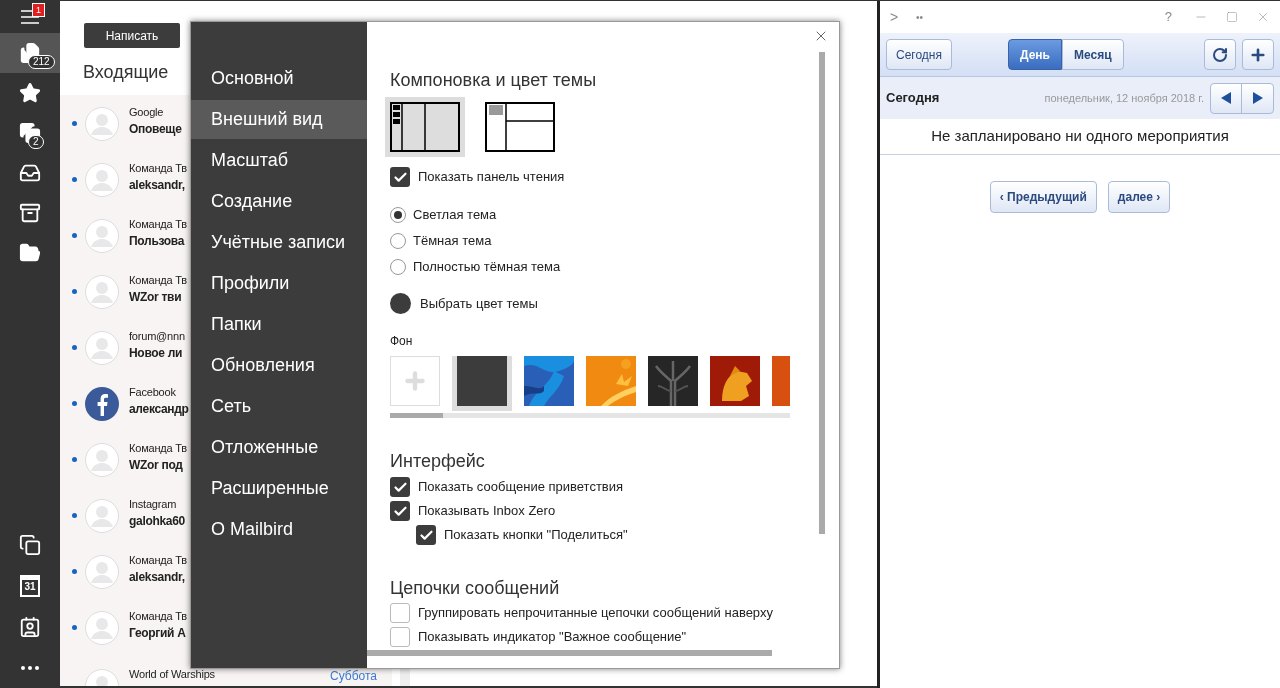 This screenshot has width=1280, height=688. What do you see at coordinates (402, 341) in the screenshot?
I see `background-label: Фон` at bounding box center [402, 341].